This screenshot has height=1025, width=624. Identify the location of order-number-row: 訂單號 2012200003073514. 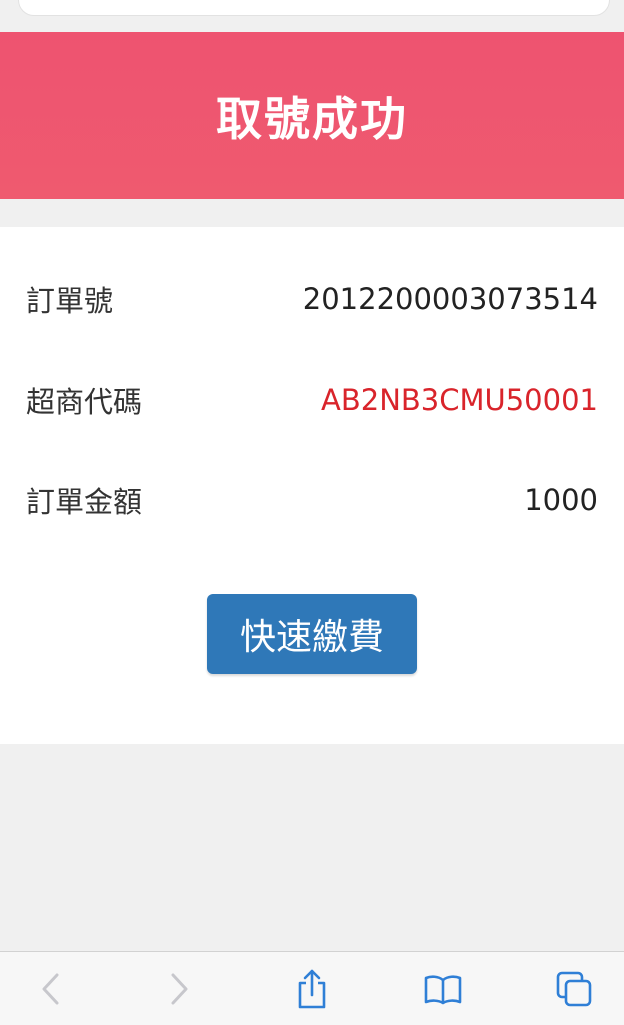
(312, 299).